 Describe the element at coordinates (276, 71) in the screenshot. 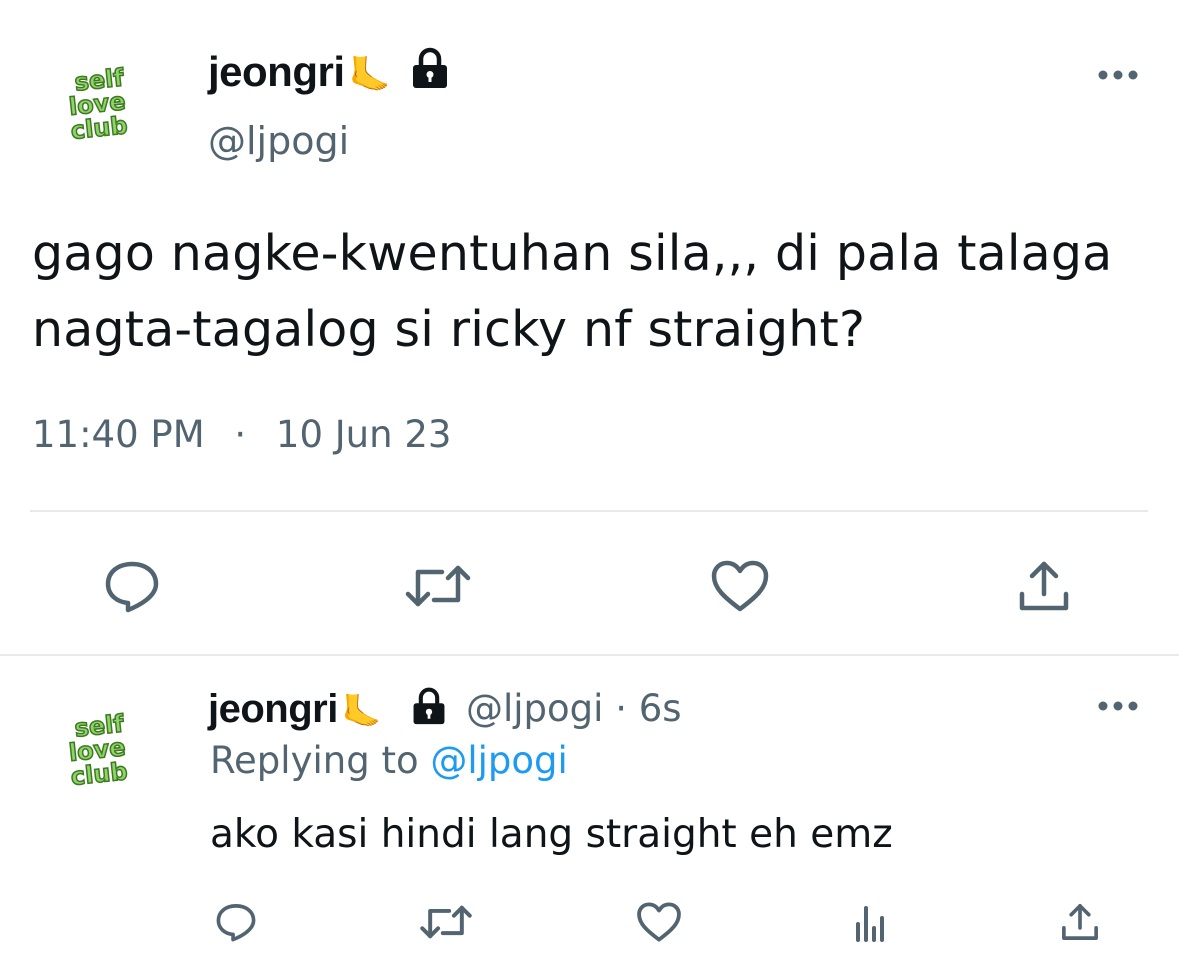

I see `display-name-text: jeongri` at that location.